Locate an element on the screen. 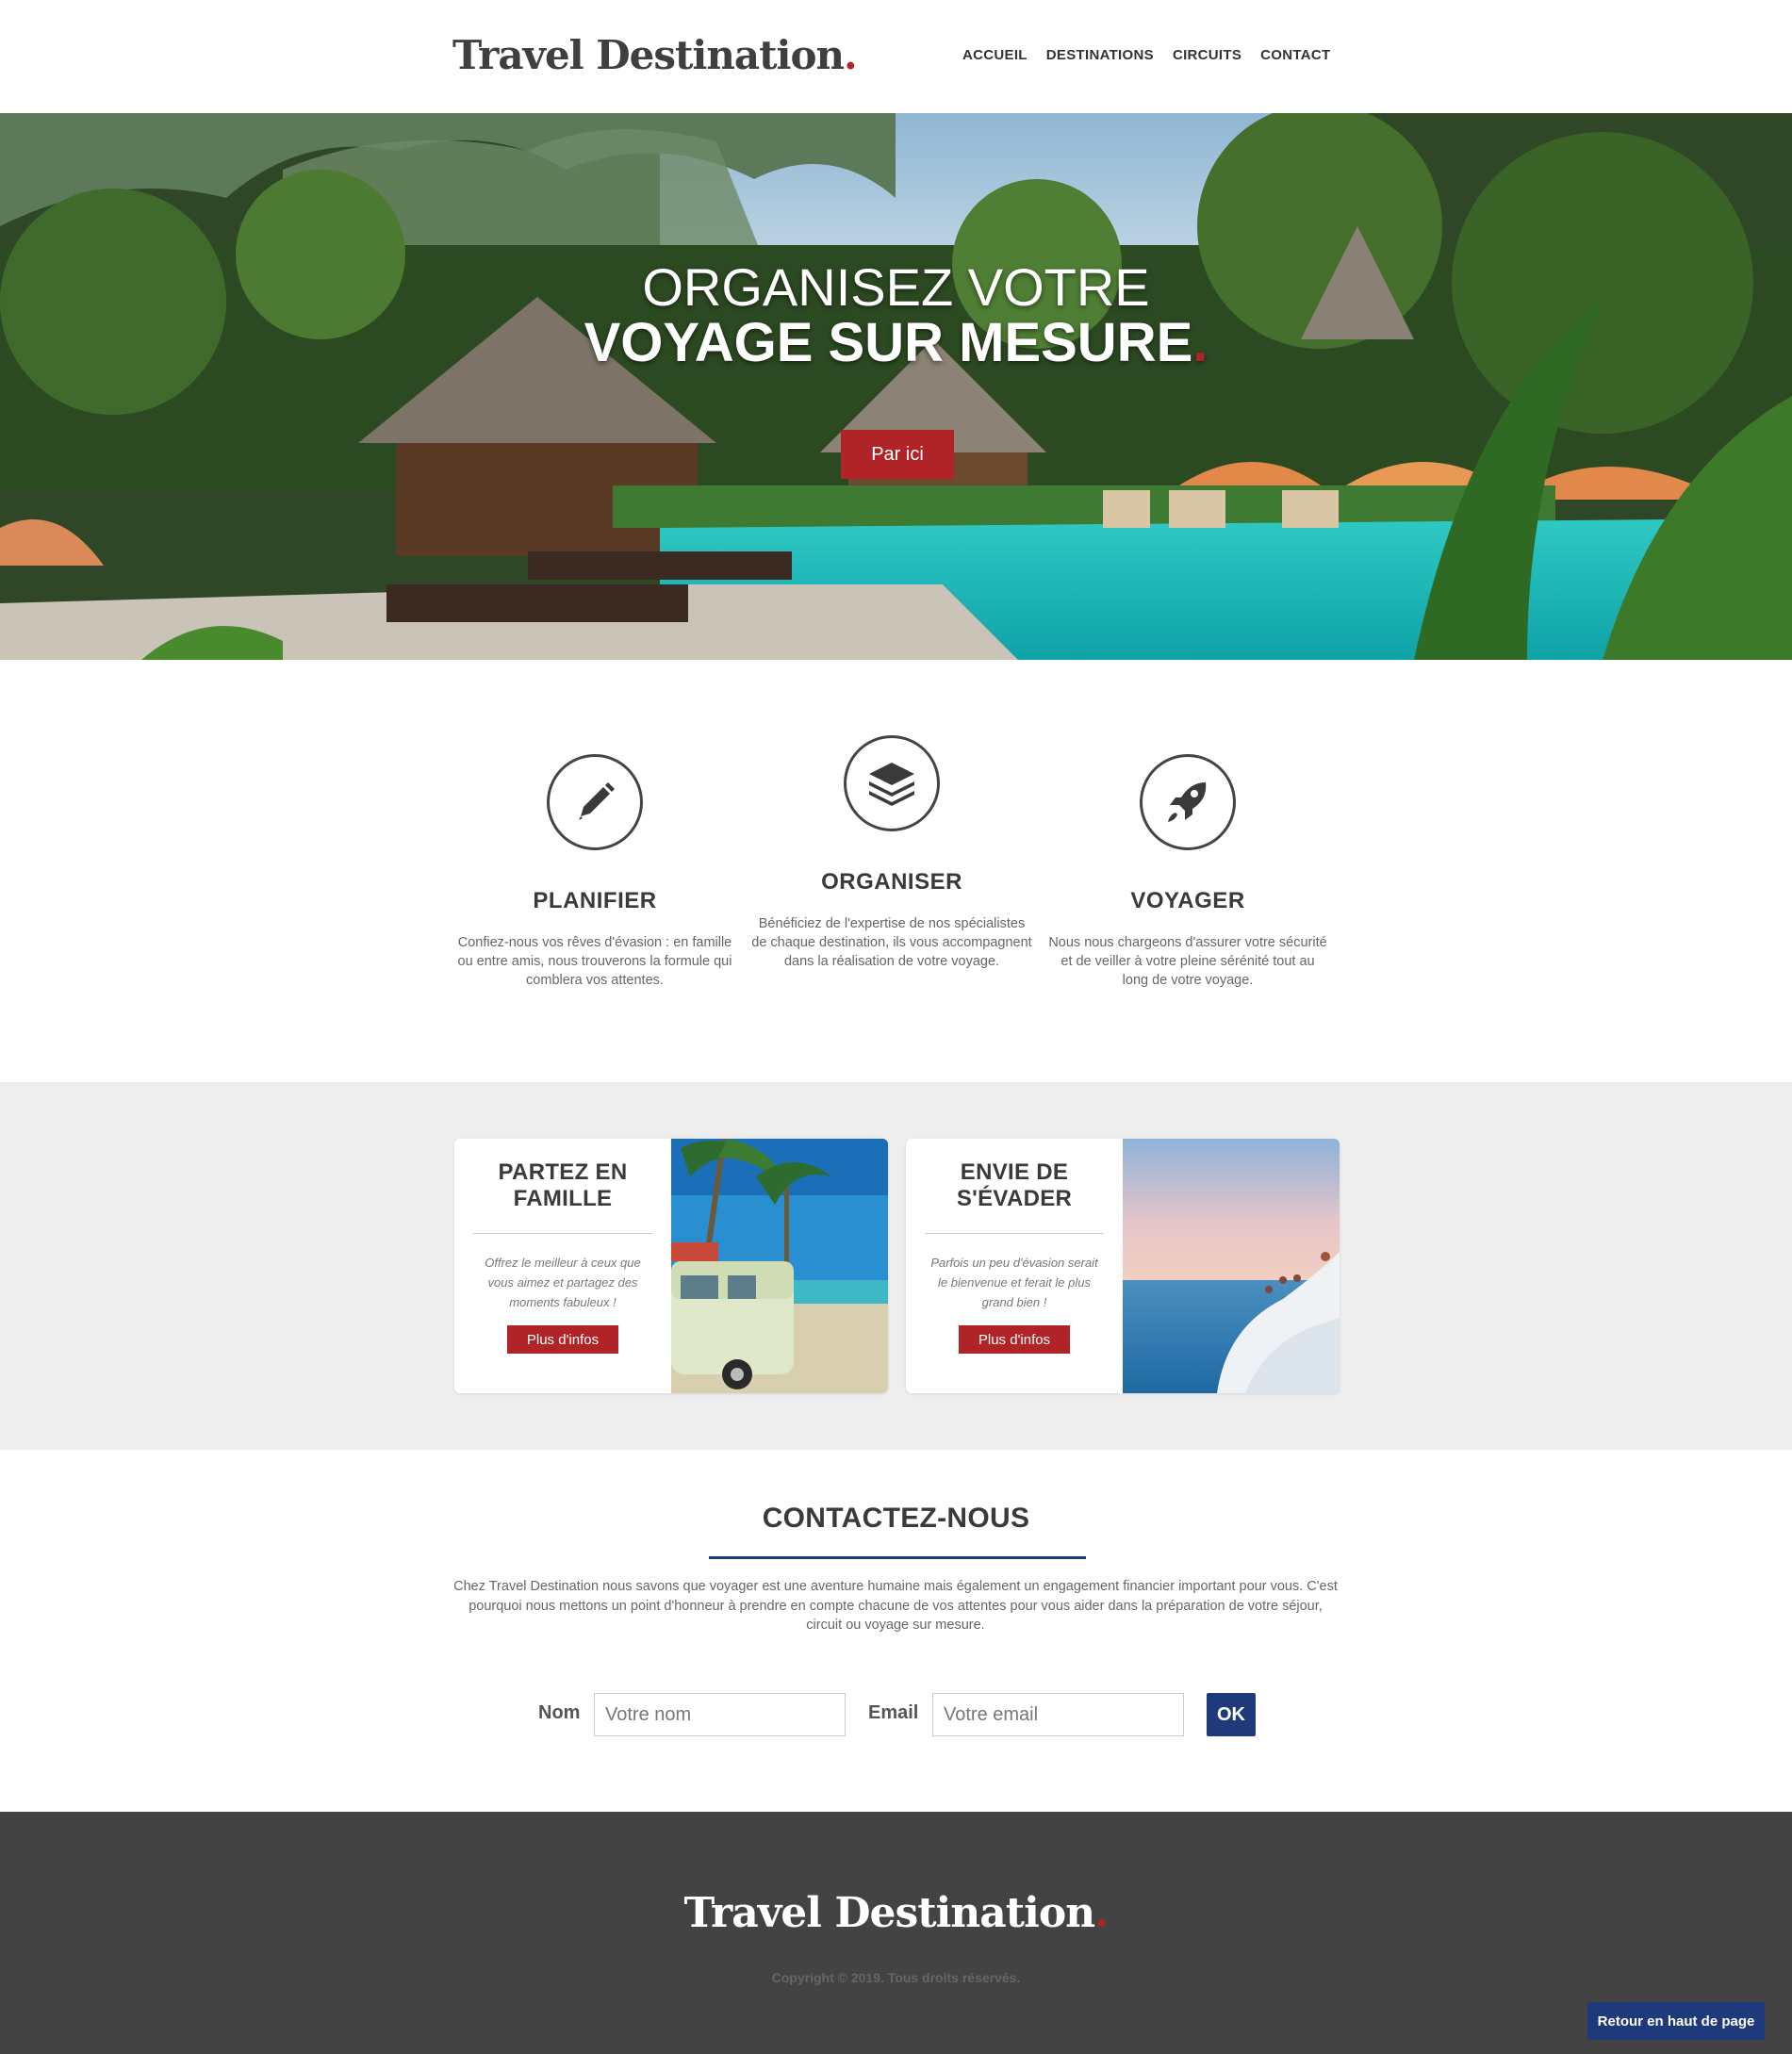 The image size is (1792, 2054). contact-title-underline is located at coordinates (897, 1557).